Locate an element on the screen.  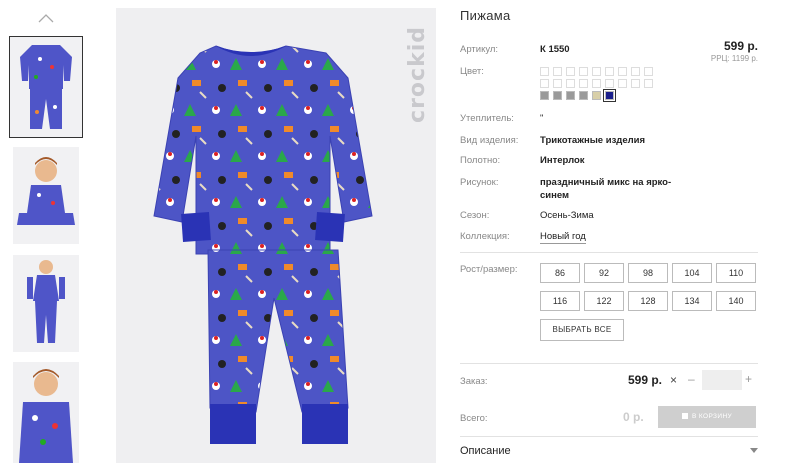
product-price: 599 р. is located at coordinates (740, 46).